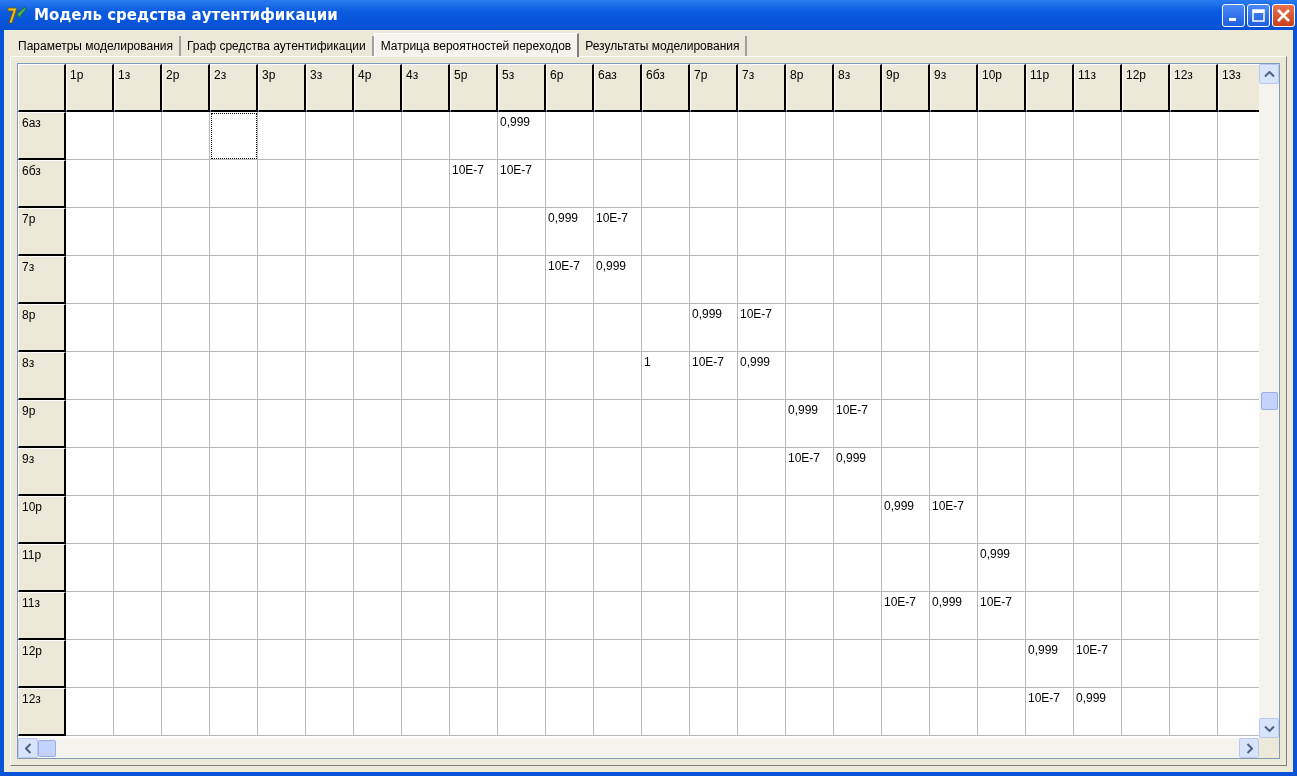 The width and height of the screenshot is (1297, 776). What do you see at coordinates (1283, 15) in the screenshot?
I see `close-button` at bounding box center [1283, 15].